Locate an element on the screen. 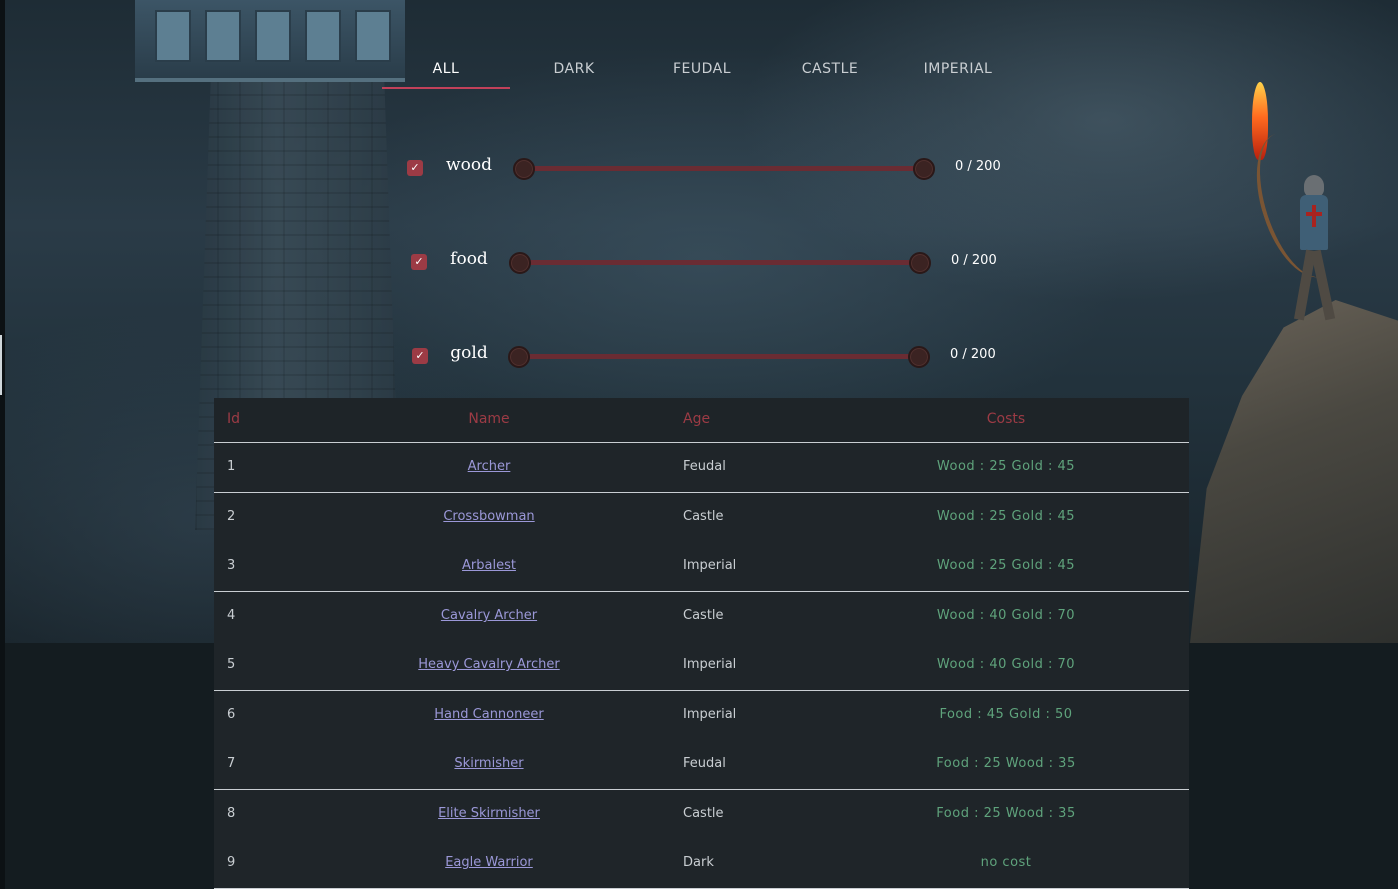  header-age: Age is located at coordinates (696, 419).